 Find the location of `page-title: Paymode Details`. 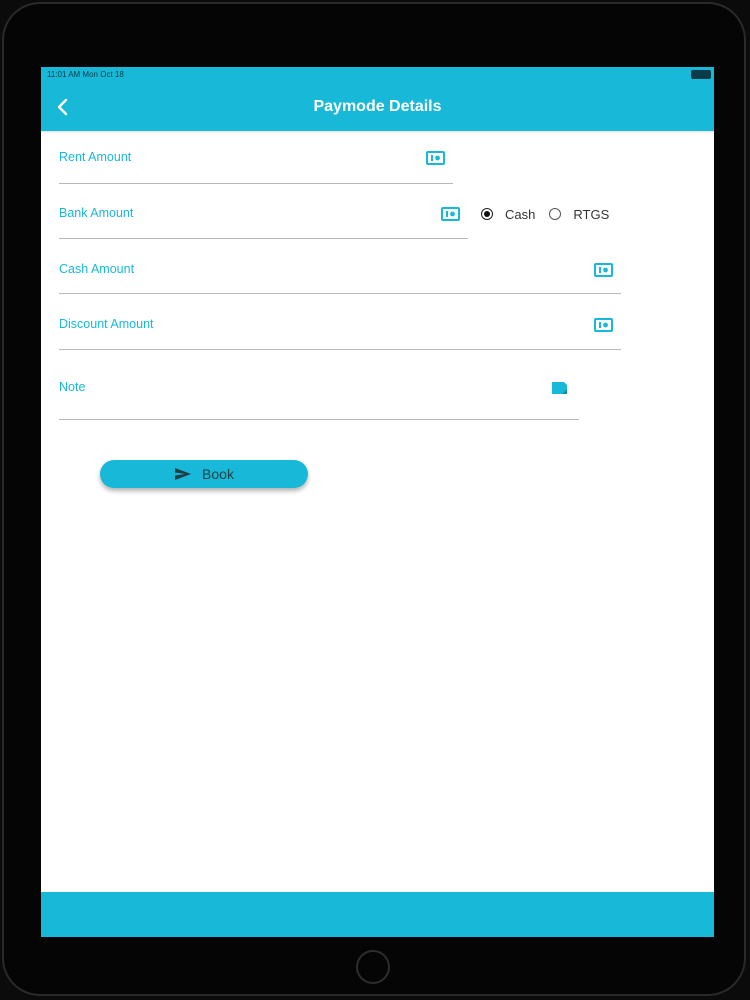

page-title: Paymode Details is located at coordinates (377, 106).